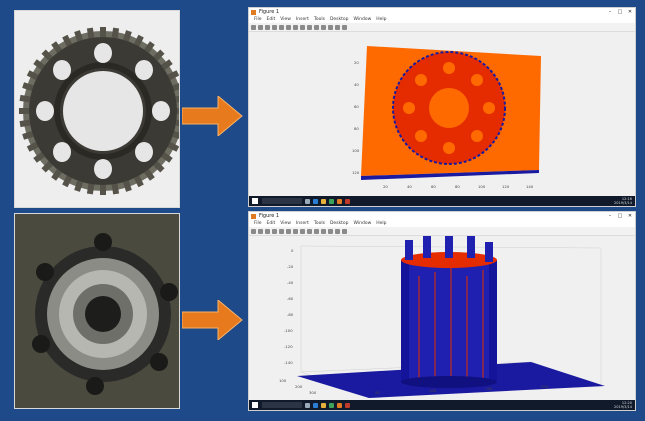 The image size is (645, 421). I want to click on clock-date: 2019/3/14, so click(623, 203).